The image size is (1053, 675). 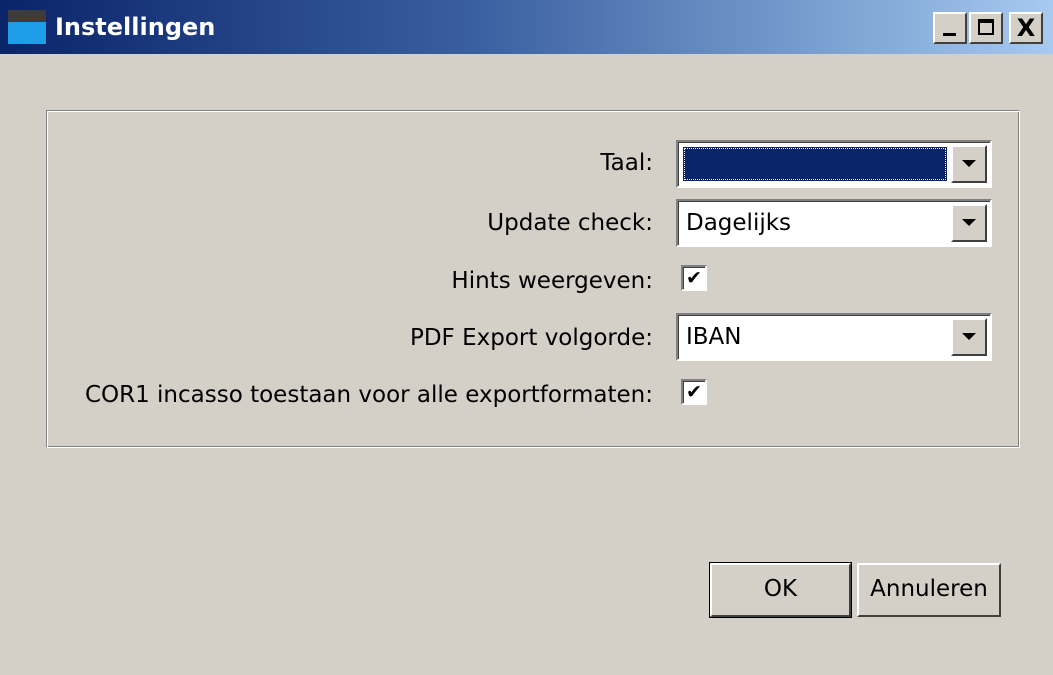 What do you see at coordinates (950, 28) in the screenshot?
I see `minimize-button` at bounding box center [950, 28].